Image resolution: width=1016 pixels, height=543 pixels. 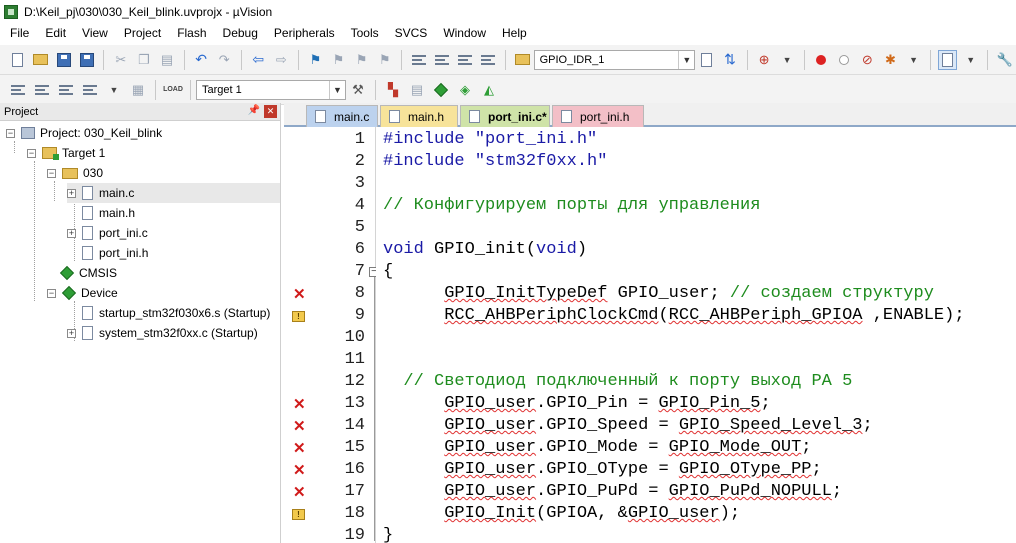 What do you see at coordinates (143, 60) in the screenshot?
I see `copy-button: ❐` at bounding box center [143, 60].